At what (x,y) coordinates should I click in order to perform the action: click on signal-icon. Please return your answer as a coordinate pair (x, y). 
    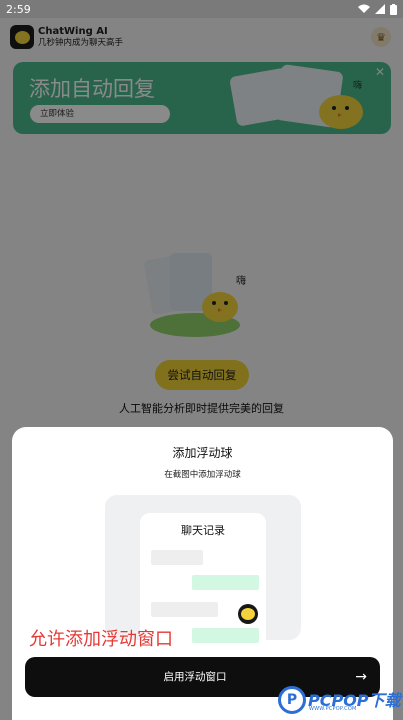
    Looking at the image, I should click on (380, 9).